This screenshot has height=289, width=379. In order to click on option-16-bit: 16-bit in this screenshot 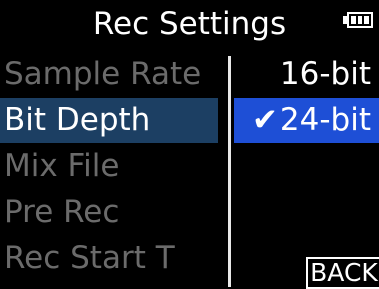, I will do `click(306, 74)`.